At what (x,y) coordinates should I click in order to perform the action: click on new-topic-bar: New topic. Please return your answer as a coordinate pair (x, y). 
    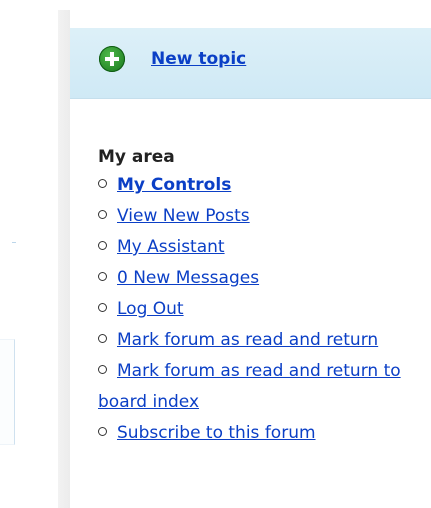
    Looking at the image, I should click on (250, 63).